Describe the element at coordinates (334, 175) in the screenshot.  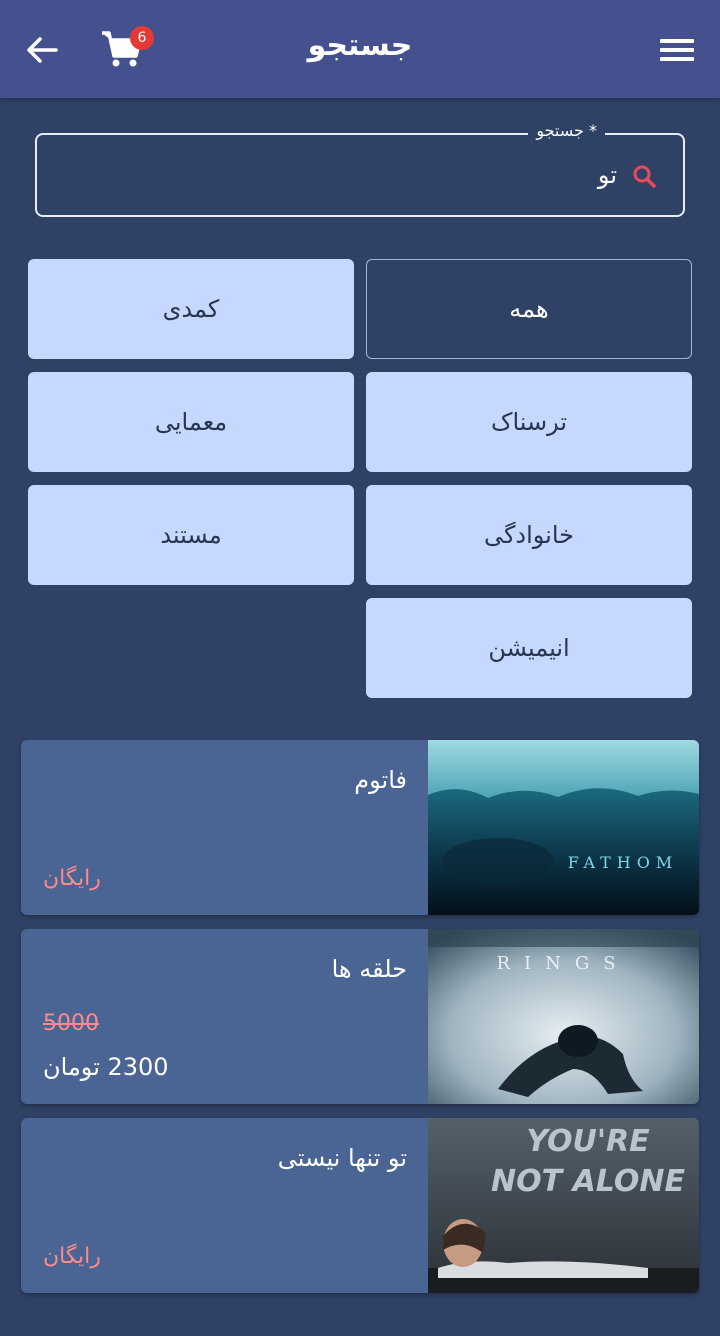
I see `search-input` at that location.